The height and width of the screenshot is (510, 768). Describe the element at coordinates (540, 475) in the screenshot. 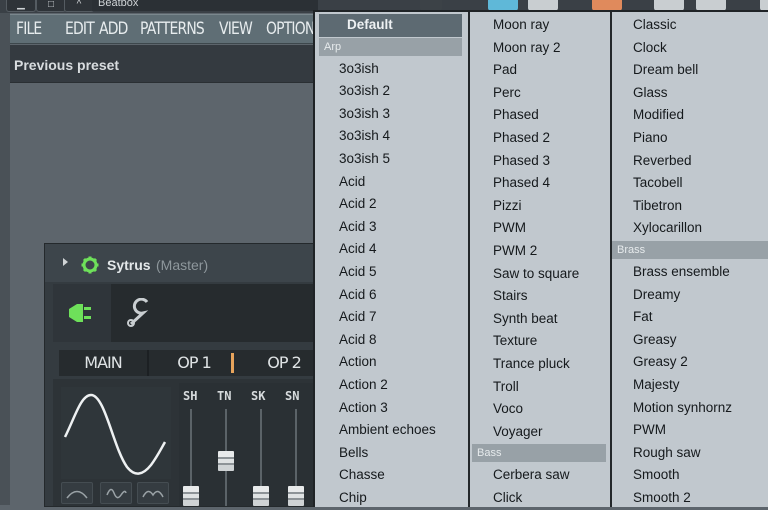

I see `menu-item: Cerbera saw` at that location.